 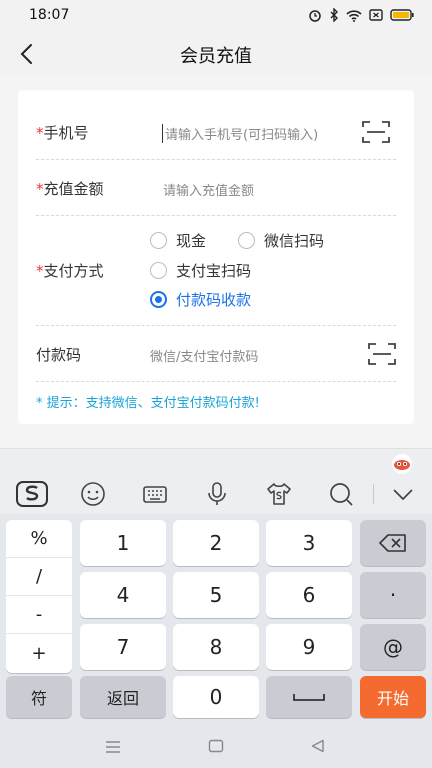 What do you see at coordinates (309, 647) in the screenshot?
I see `digit-key: 9` at bounding box center [309, 647].